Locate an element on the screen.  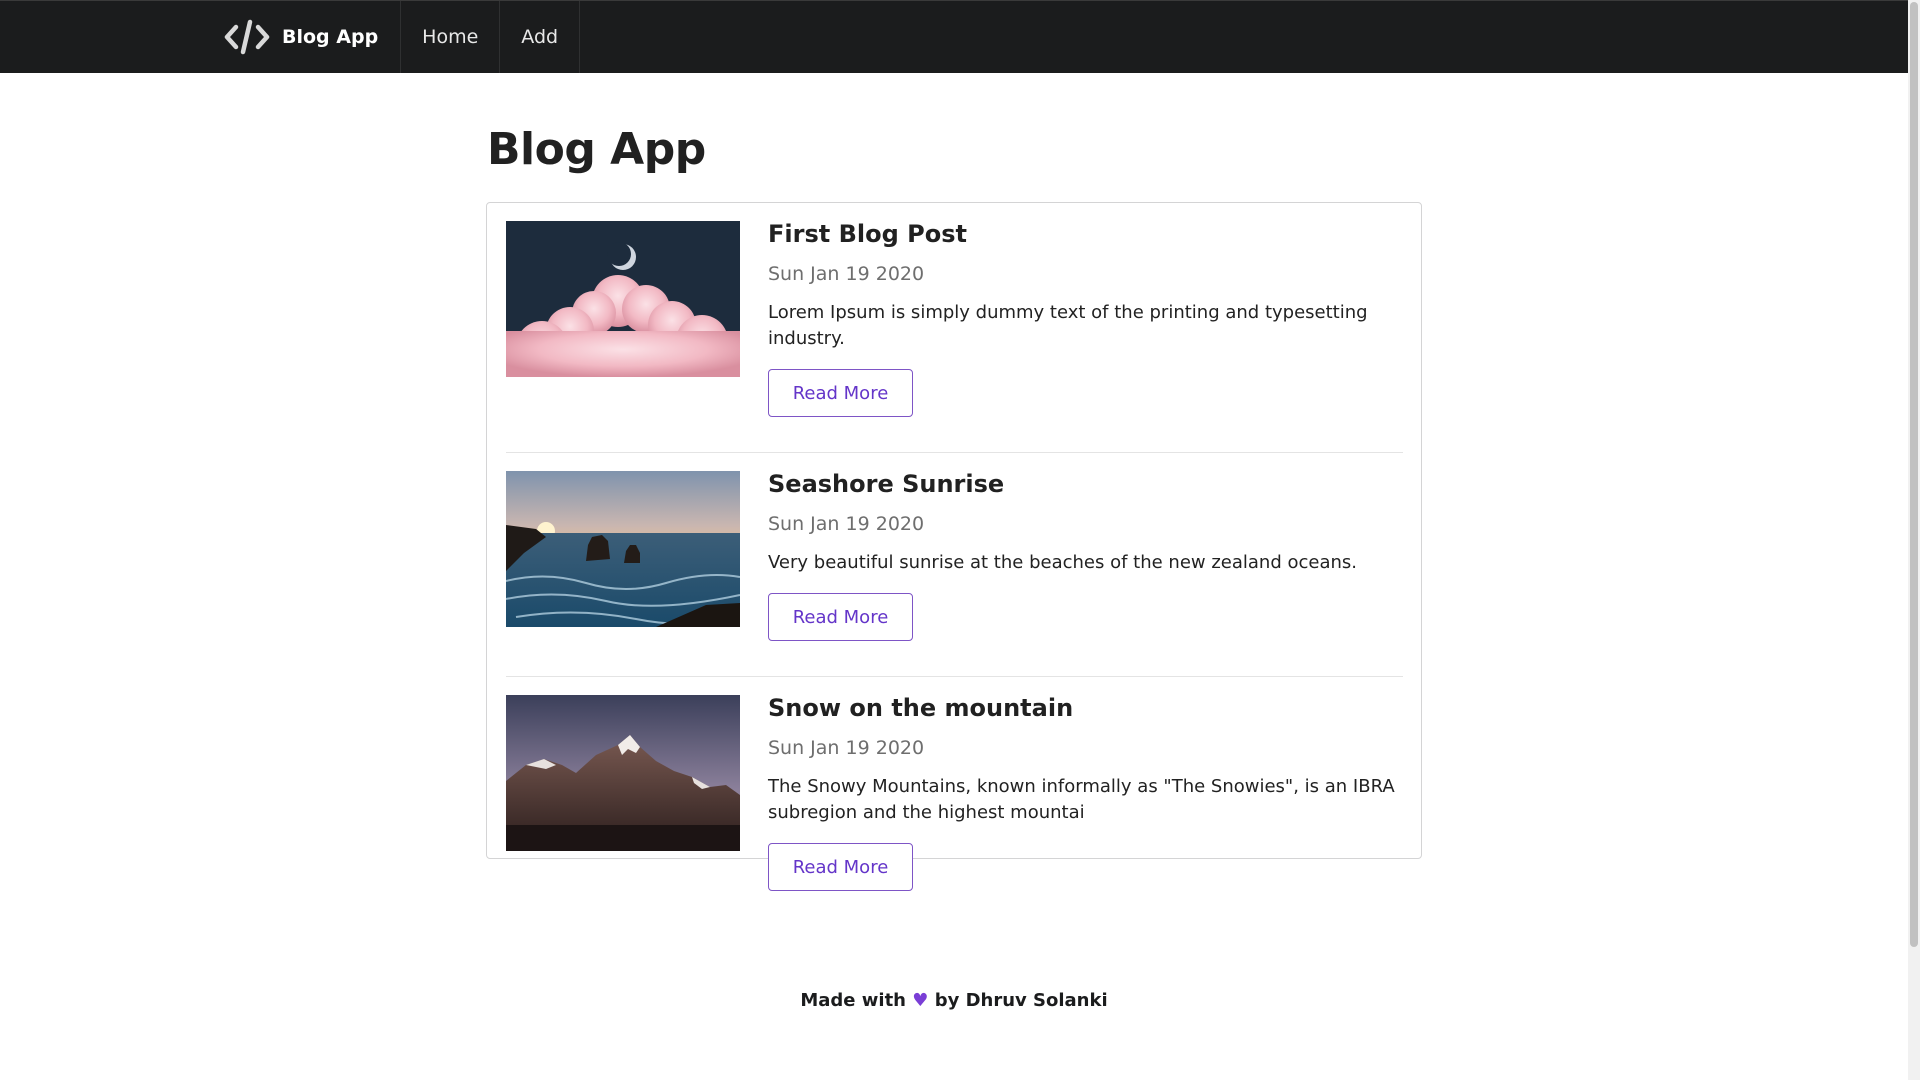
post-title: Snow on the mountain is located at coordinates (1085, 708).